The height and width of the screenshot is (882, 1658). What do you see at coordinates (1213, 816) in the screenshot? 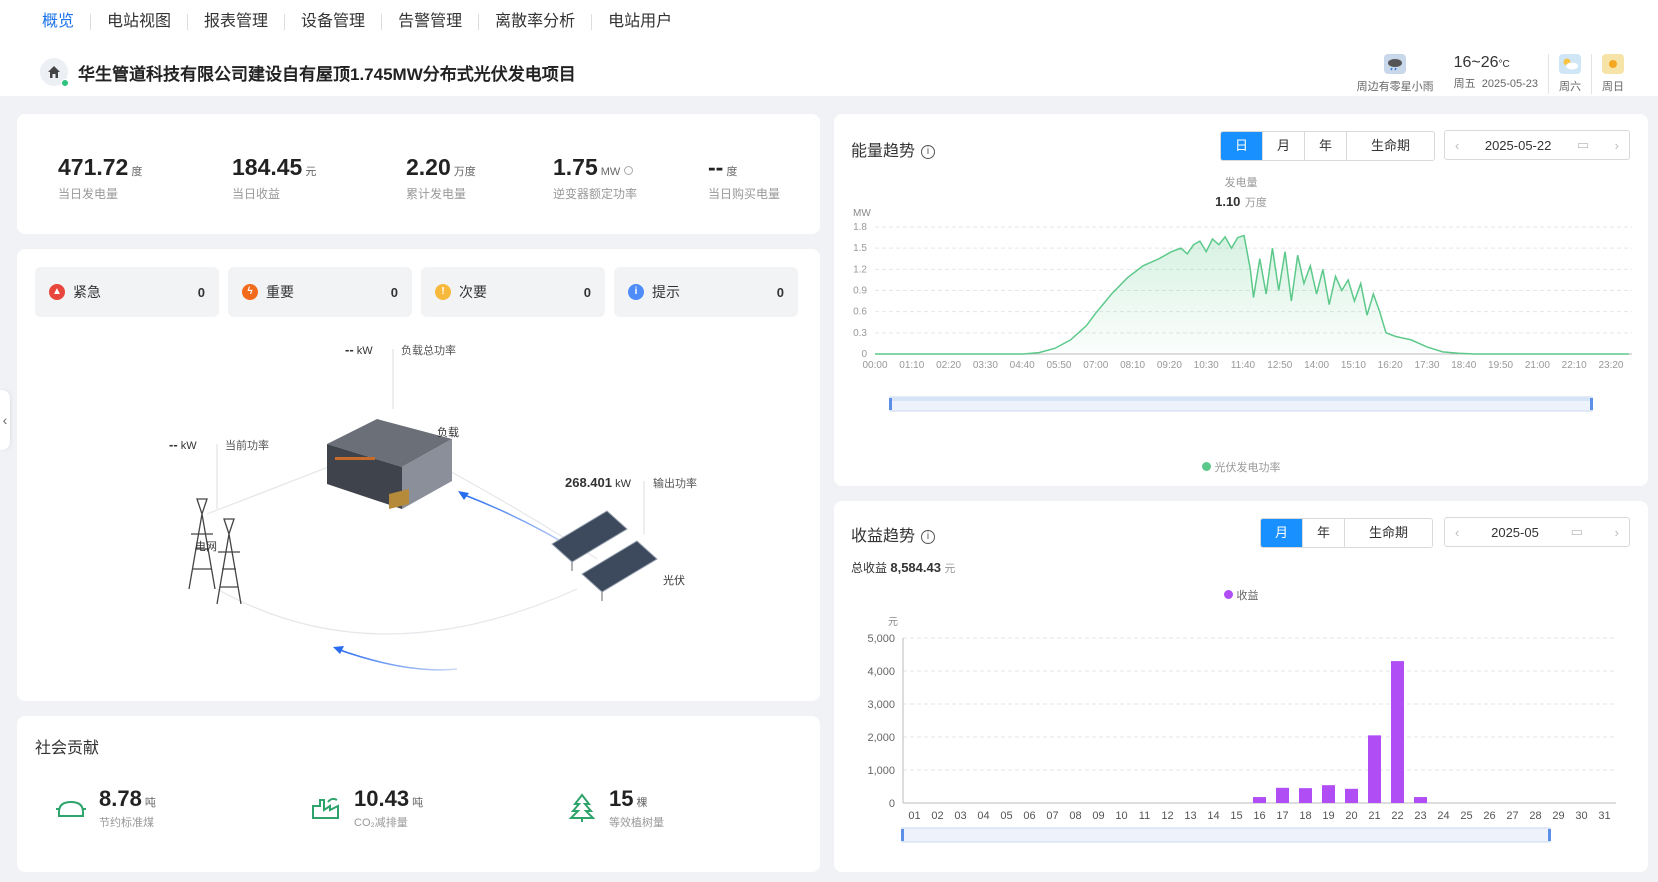
I see `x-tick-label: 14` at bounding box center [1213, 816].